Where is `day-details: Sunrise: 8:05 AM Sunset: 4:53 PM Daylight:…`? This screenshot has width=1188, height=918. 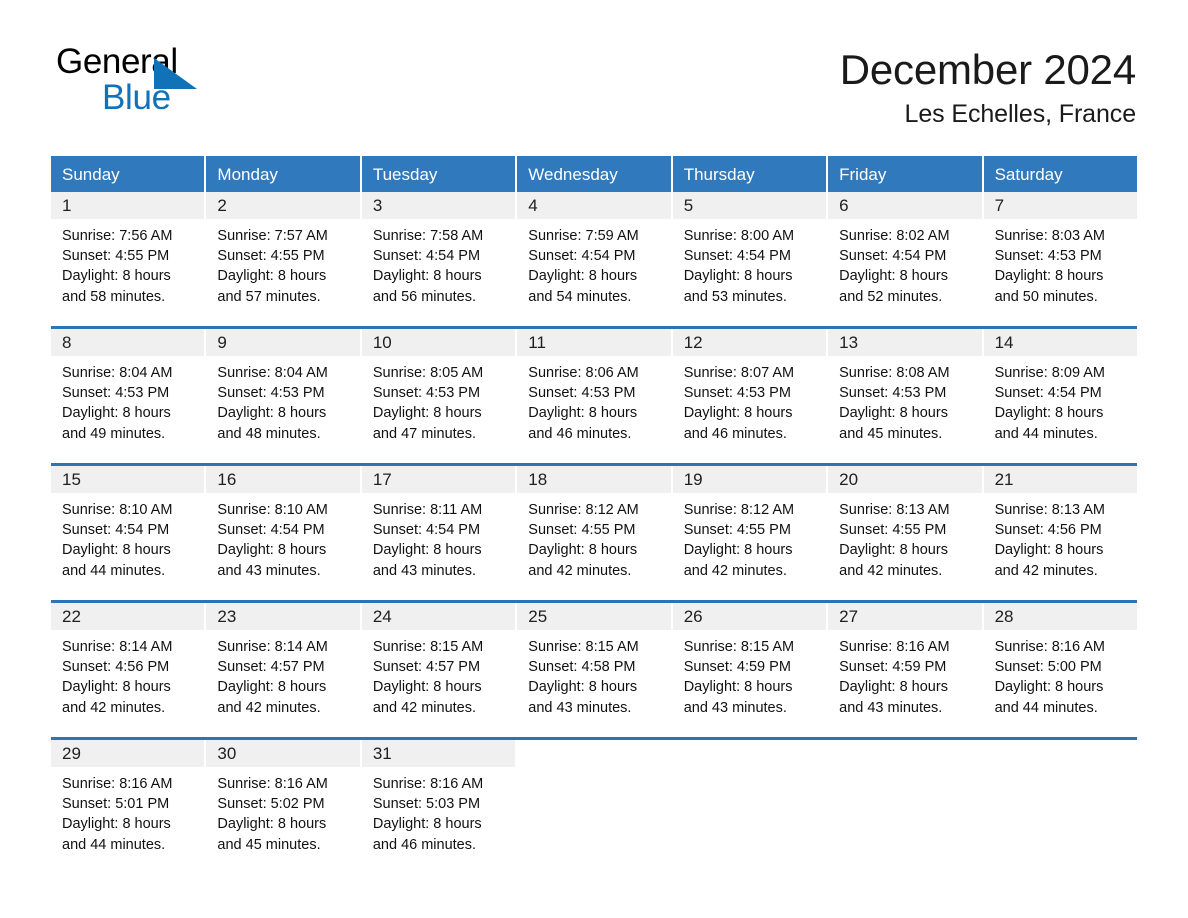 day-details: Sunrise: 8:05 AM Sunset: 4:53 PM Daylight:… is located at coordinates (438, 400).